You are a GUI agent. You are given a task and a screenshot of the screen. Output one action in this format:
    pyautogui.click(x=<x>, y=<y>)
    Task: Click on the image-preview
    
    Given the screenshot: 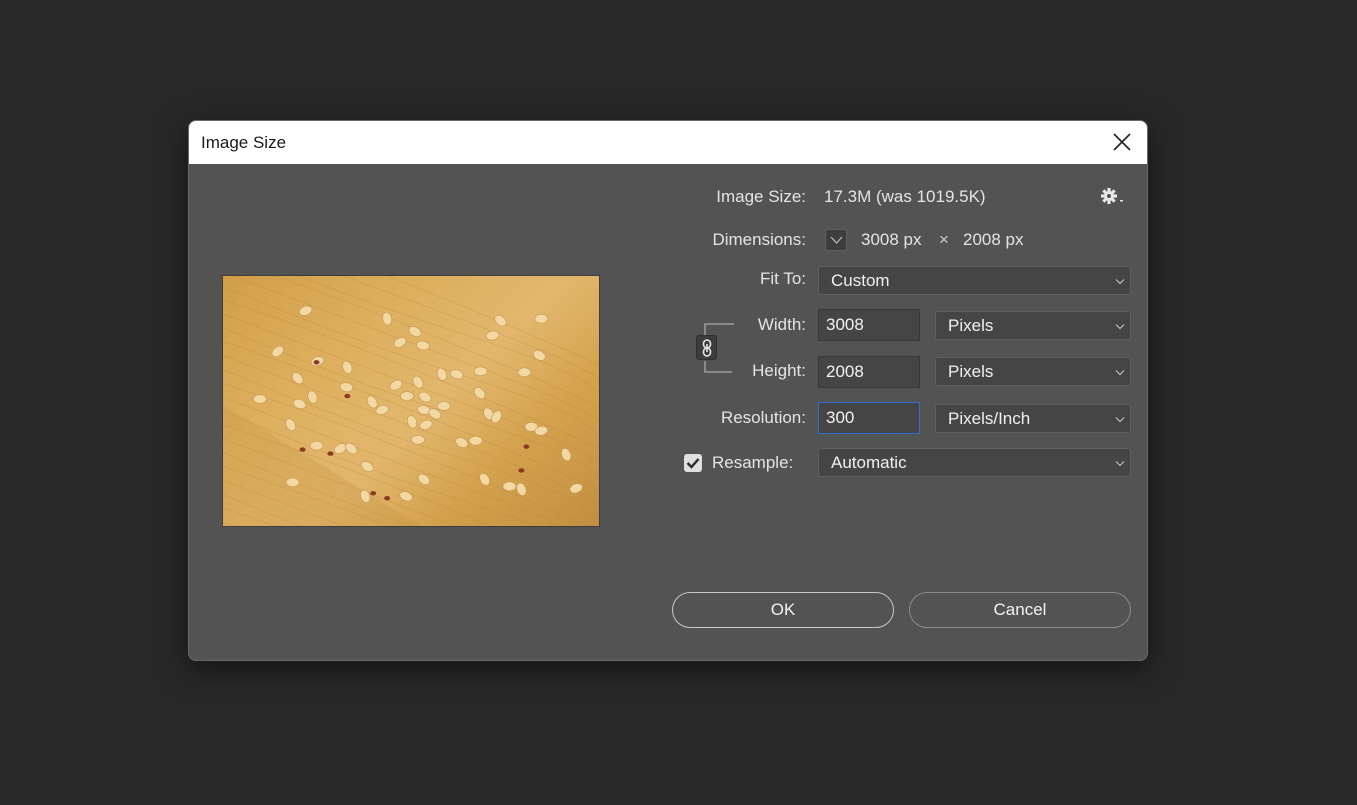 What is the action you would take?
    pyautogui.click(x=411, y=401)
    